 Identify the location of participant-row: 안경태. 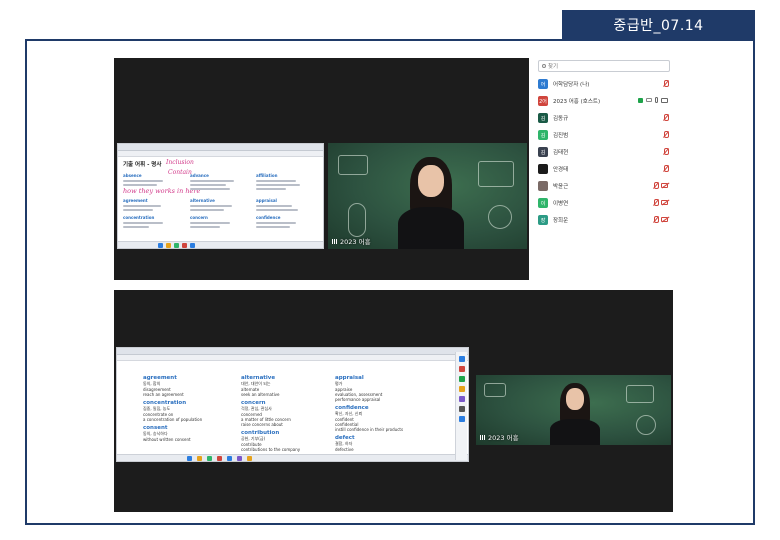
(605, 169).